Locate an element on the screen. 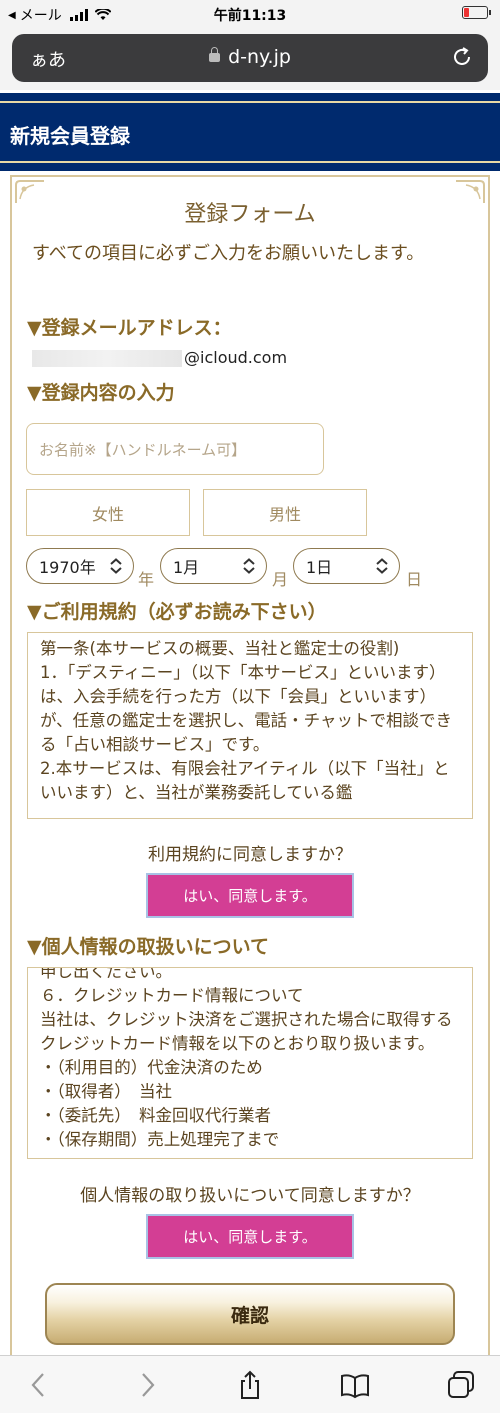 The width and height of the screenshot is (500, 1413). status-right is located at coordinates (476, 12).